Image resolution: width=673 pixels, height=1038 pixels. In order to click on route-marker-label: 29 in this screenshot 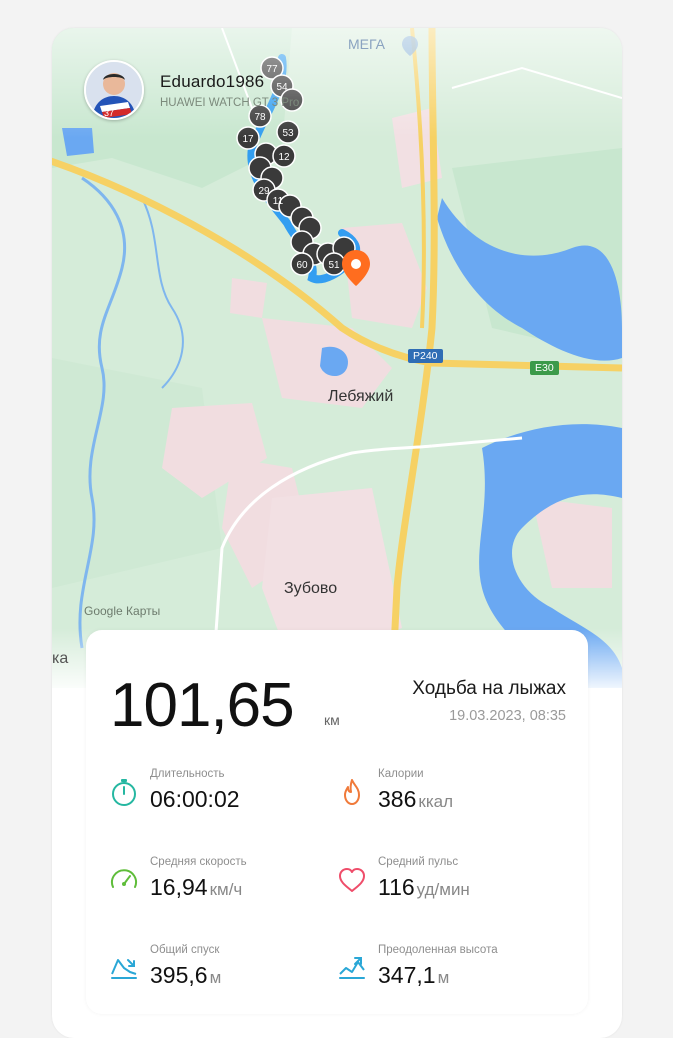, I will do `click(264, 191)`.